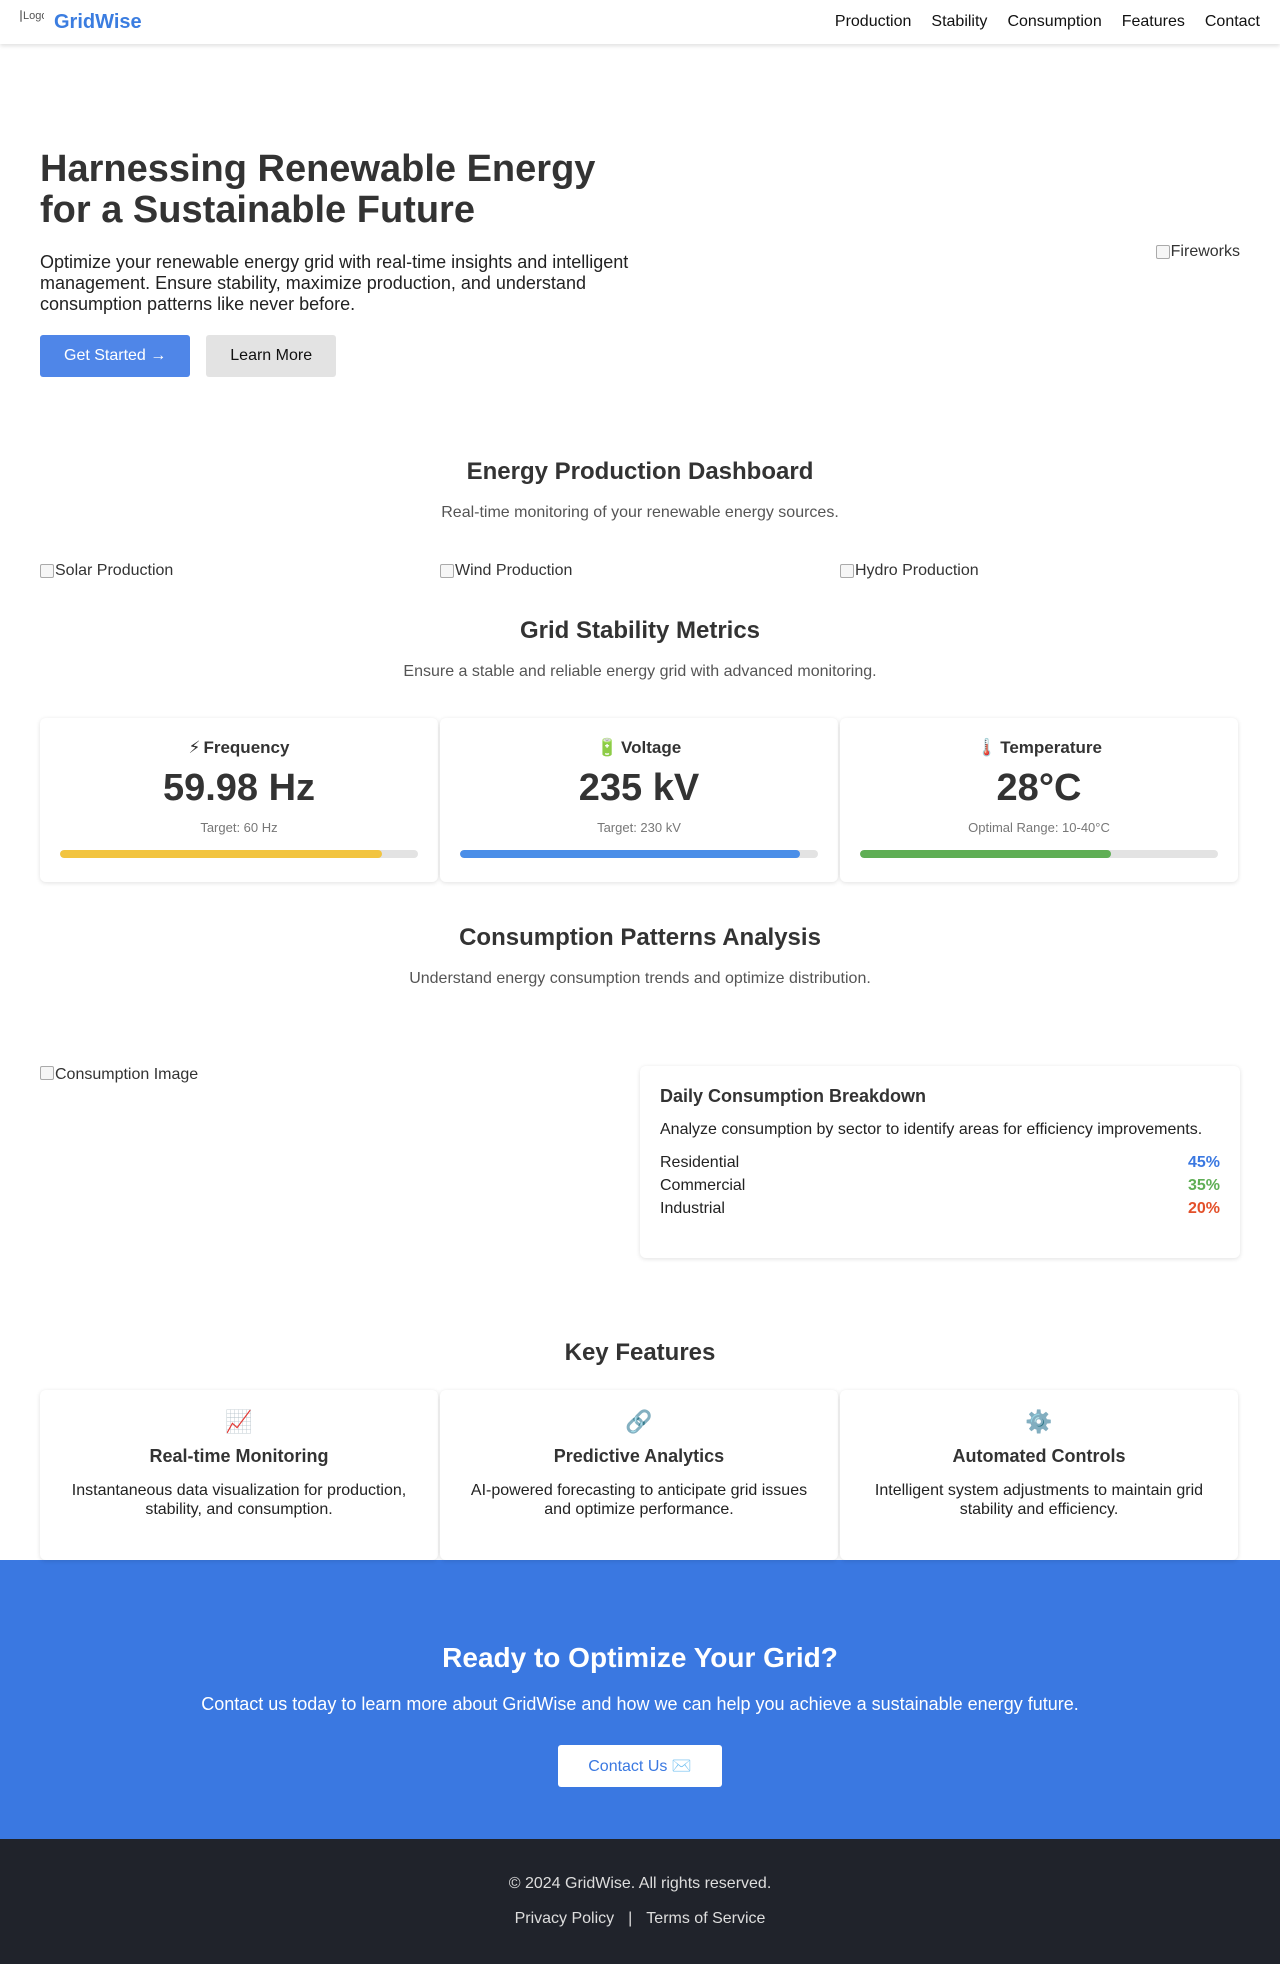  Describe the element at coordinates (873, 22) in the screenshot. I see `nav-link-production: Production` at that location.